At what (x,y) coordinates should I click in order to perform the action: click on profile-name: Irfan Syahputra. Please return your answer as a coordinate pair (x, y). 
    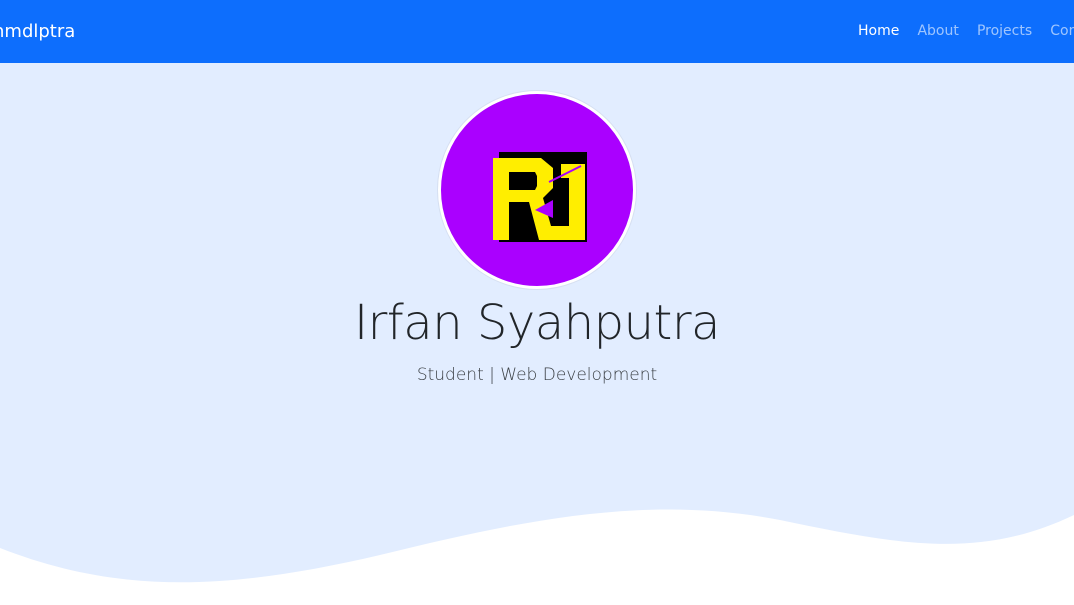
    Looking at the image, I should click on (537, 323).